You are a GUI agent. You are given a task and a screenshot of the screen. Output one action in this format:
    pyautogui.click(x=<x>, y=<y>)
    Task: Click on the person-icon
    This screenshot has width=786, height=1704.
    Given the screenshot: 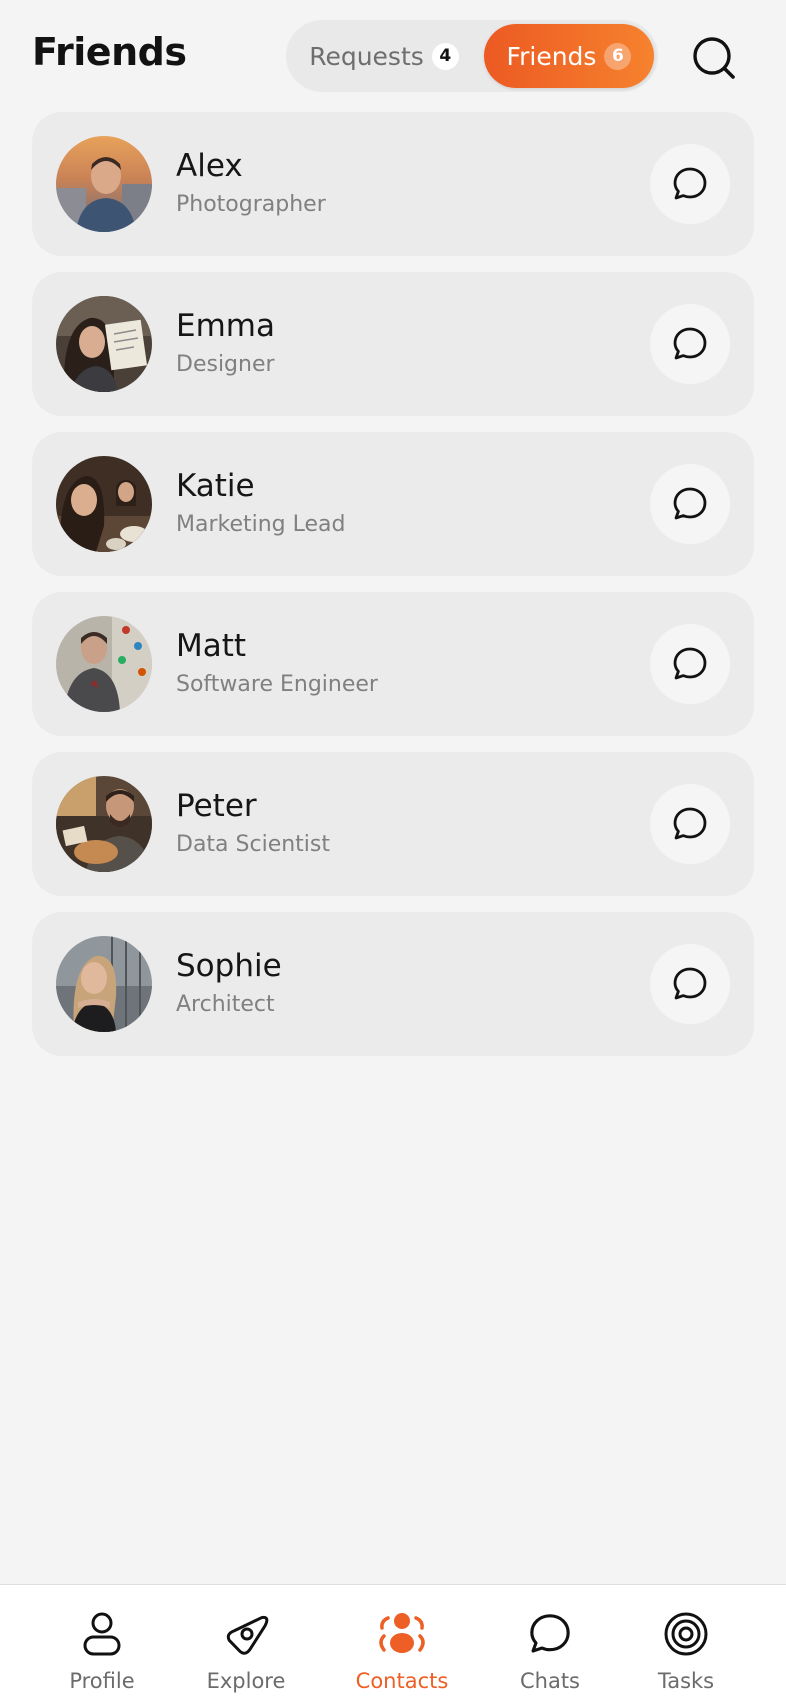 What is the action you would take?
    pyautogui.click(x=102, y=1634)
    